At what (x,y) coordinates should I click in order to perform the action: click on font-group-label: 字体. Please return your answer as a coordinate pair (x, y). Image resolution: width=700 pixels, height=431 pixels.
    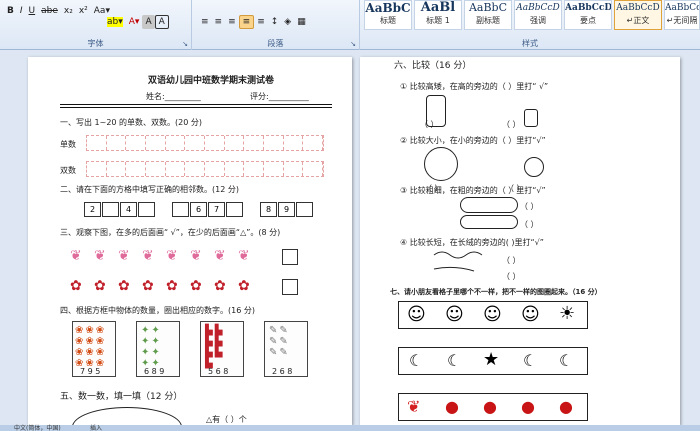
    Looking at the image, I should click on (95, 43).